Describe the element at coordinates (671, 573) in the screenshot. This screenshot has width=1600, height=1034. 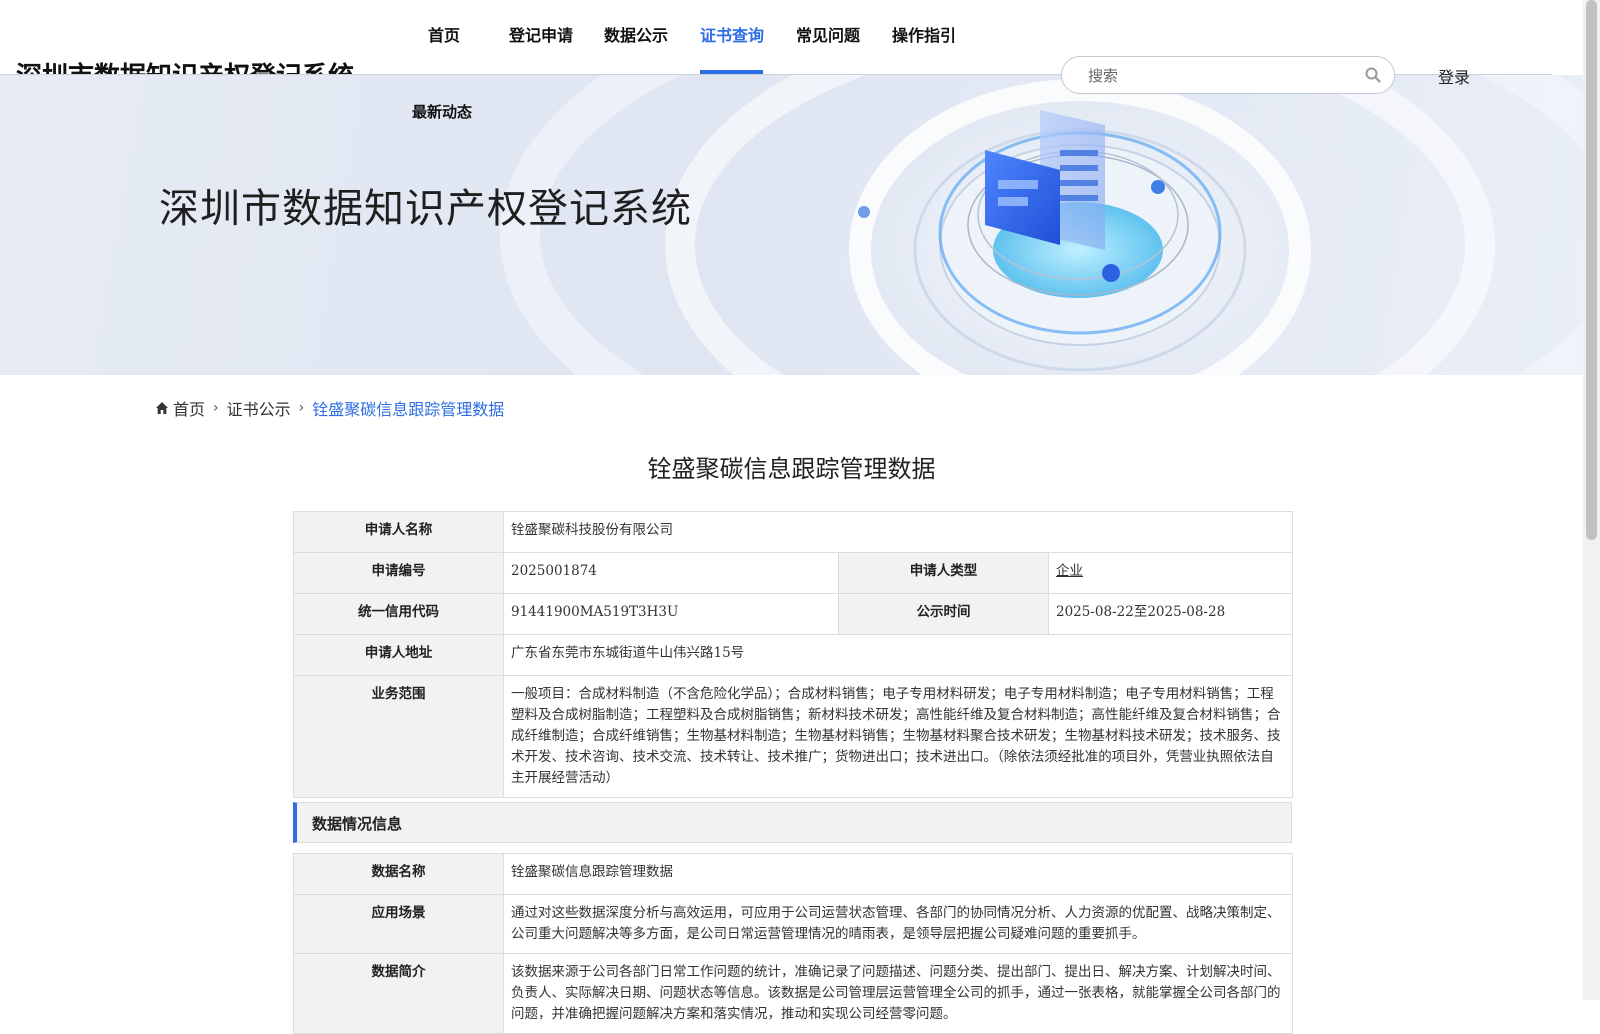
I see `application-number-value: 2025001874` at that location.